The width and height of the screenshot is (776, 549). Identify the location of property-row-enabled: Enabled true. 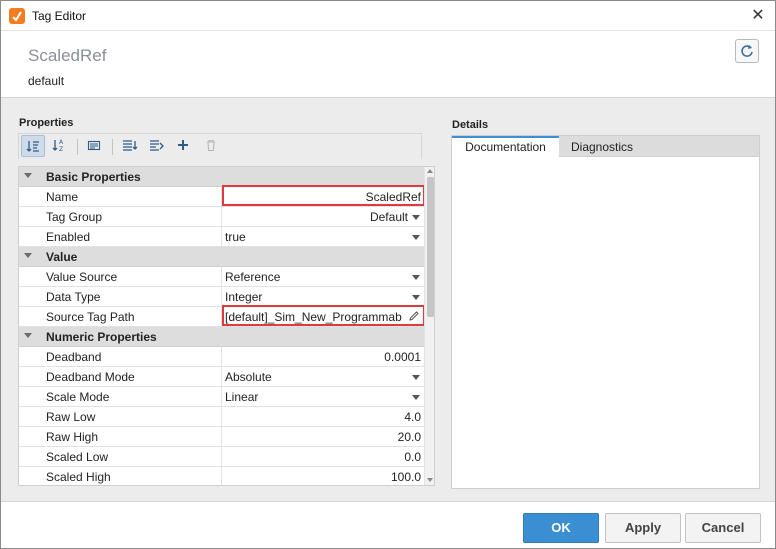
(221, 237).